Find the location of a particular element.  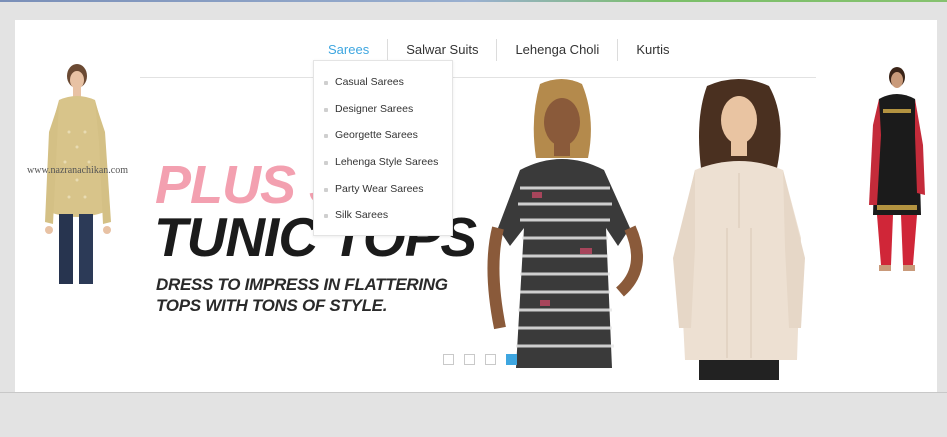

model-cream-top-image is located at coordinates (740, 229).